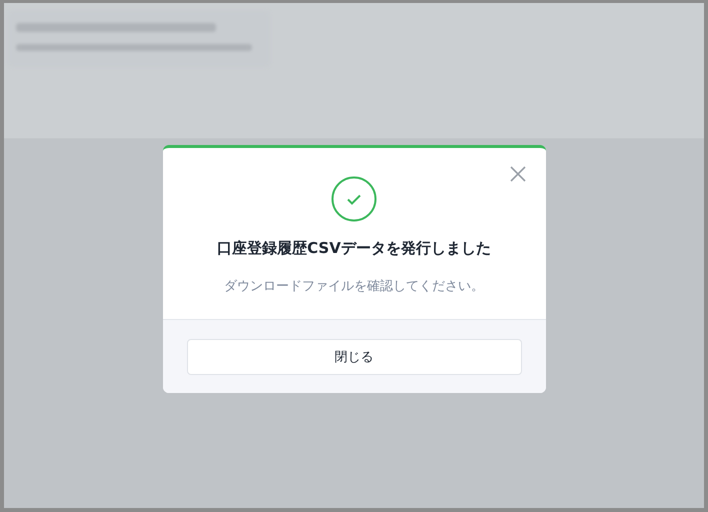 This screenshot has width=708, height=512. I want to click on close-button: 閉じる, so click(354, 357).